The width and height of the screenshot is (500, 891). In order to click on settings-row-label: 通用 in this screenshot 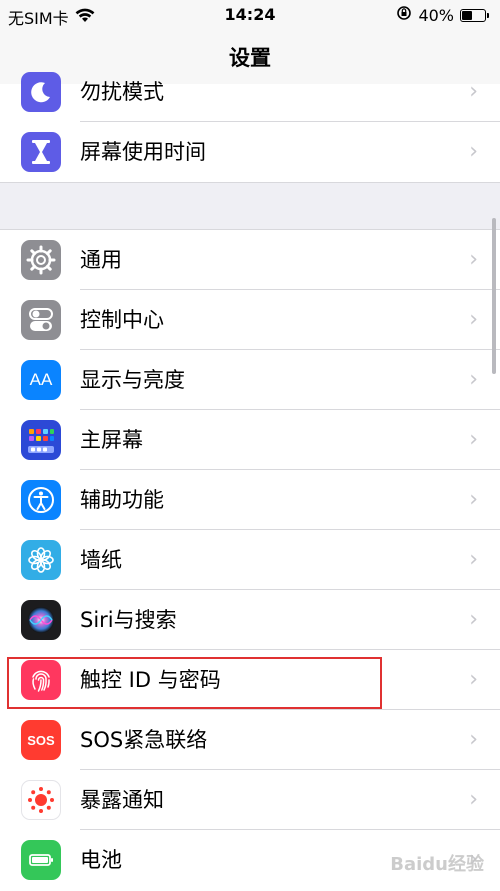, I will do `click(101, 260)`.